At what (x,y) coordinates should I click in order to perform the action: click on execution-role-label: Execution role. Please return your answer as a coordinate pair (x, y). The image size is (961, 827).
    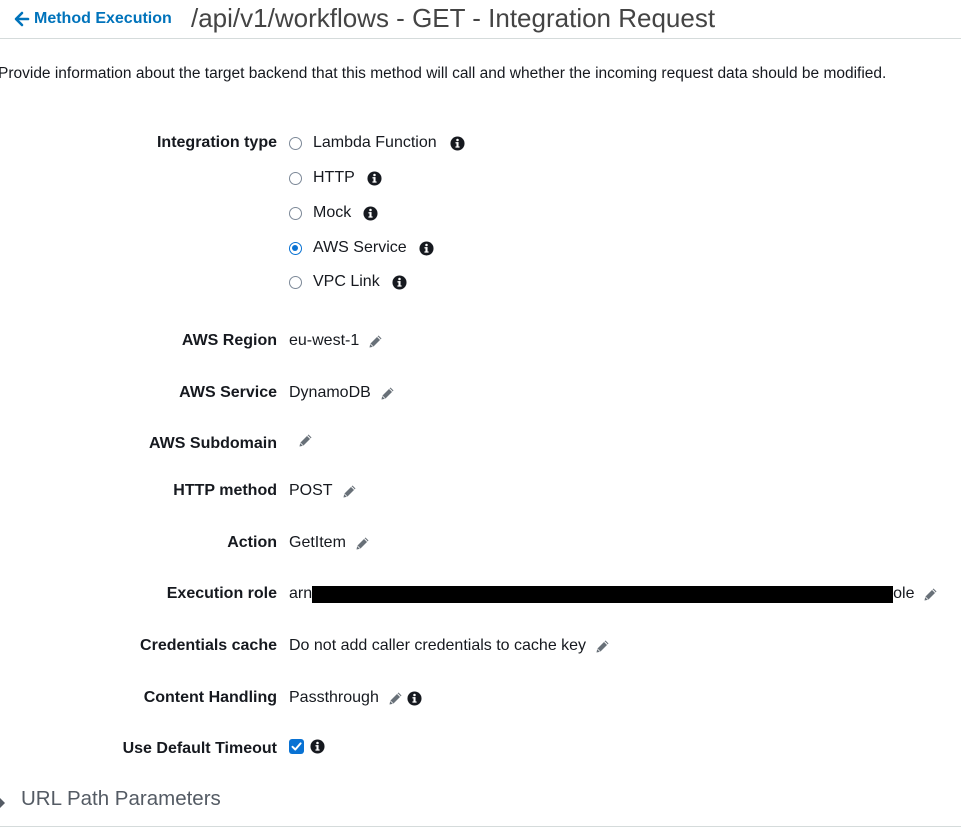
    Looking at the image, I should click on (221, 593).